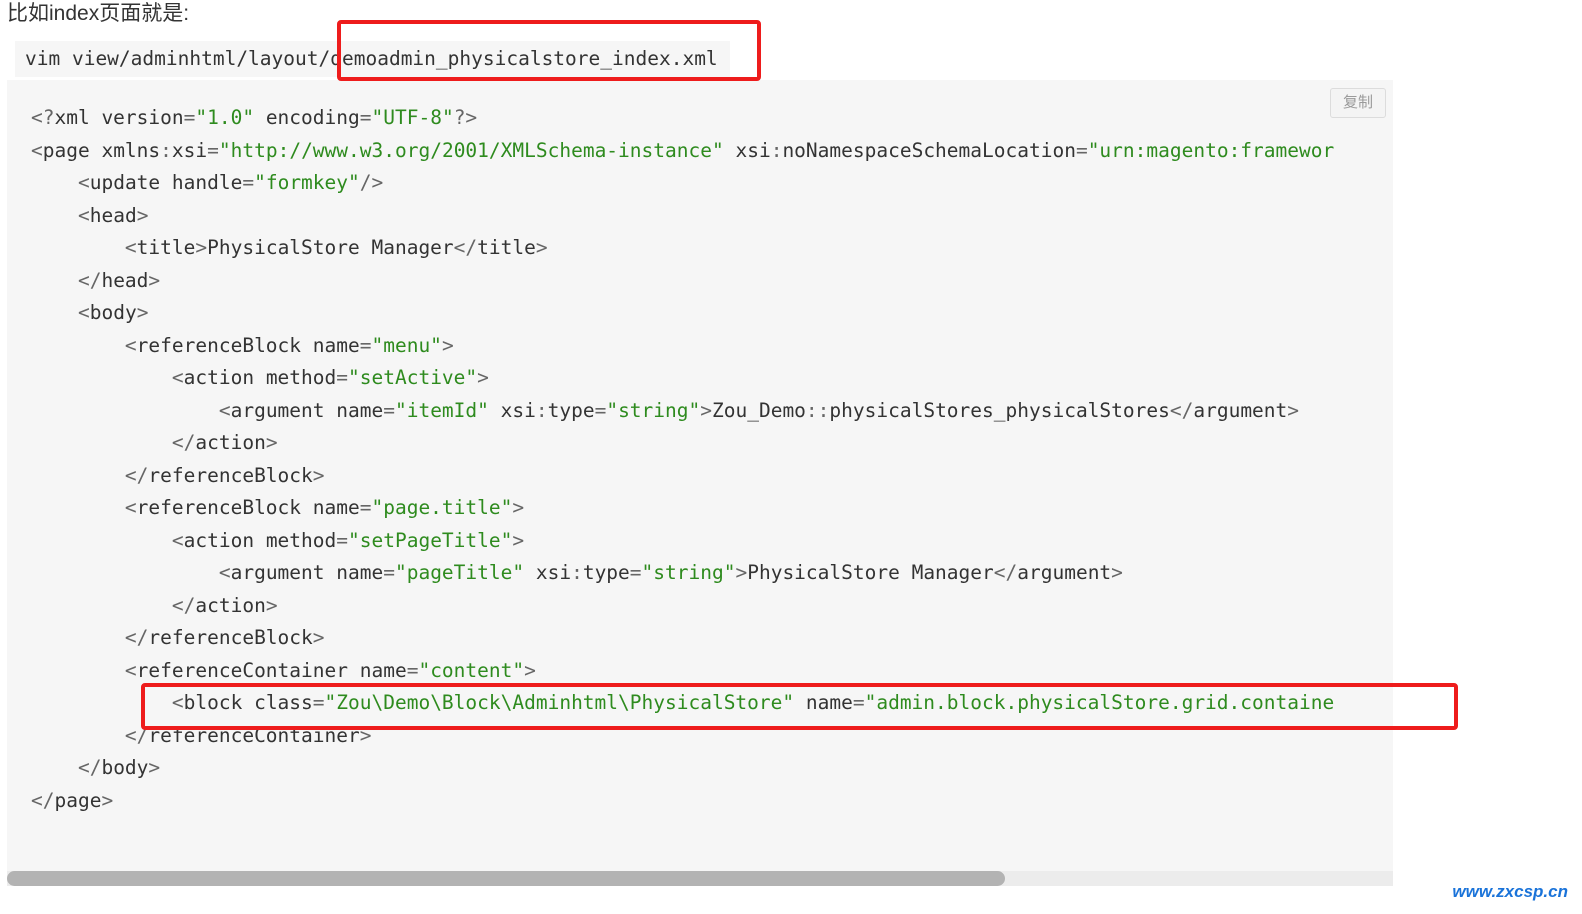 The height and width of the screenshot is (914, 1582). I want to click on code-line: <?xml version="1.0" encoding="UTF-8"?>, so click(254, 117).